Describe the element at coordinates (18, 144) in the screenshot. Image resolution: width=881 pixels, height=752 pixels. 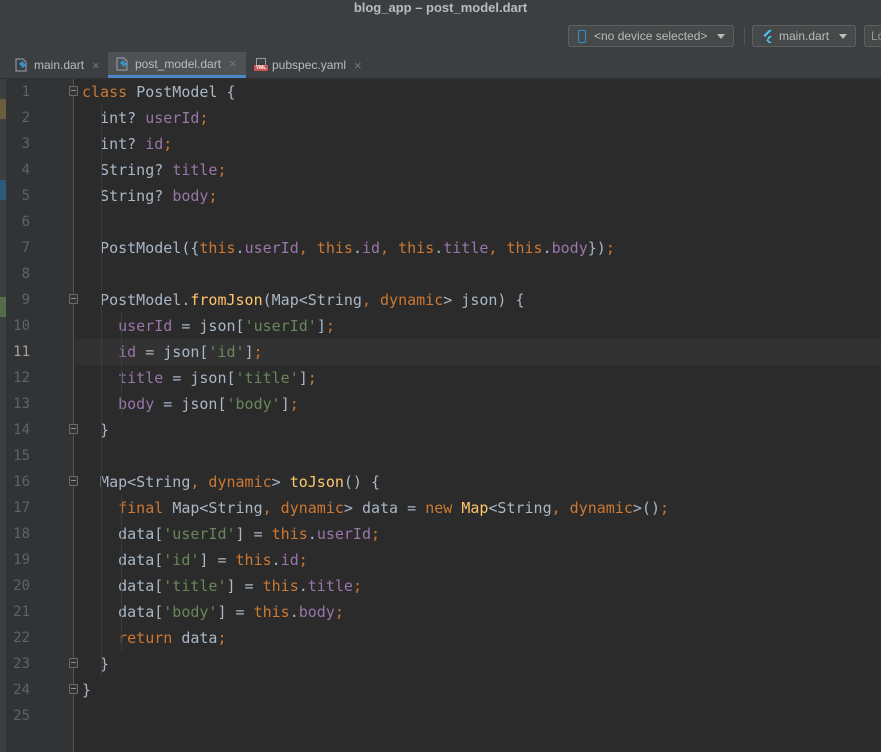
I see `line-number: 3` at that location.